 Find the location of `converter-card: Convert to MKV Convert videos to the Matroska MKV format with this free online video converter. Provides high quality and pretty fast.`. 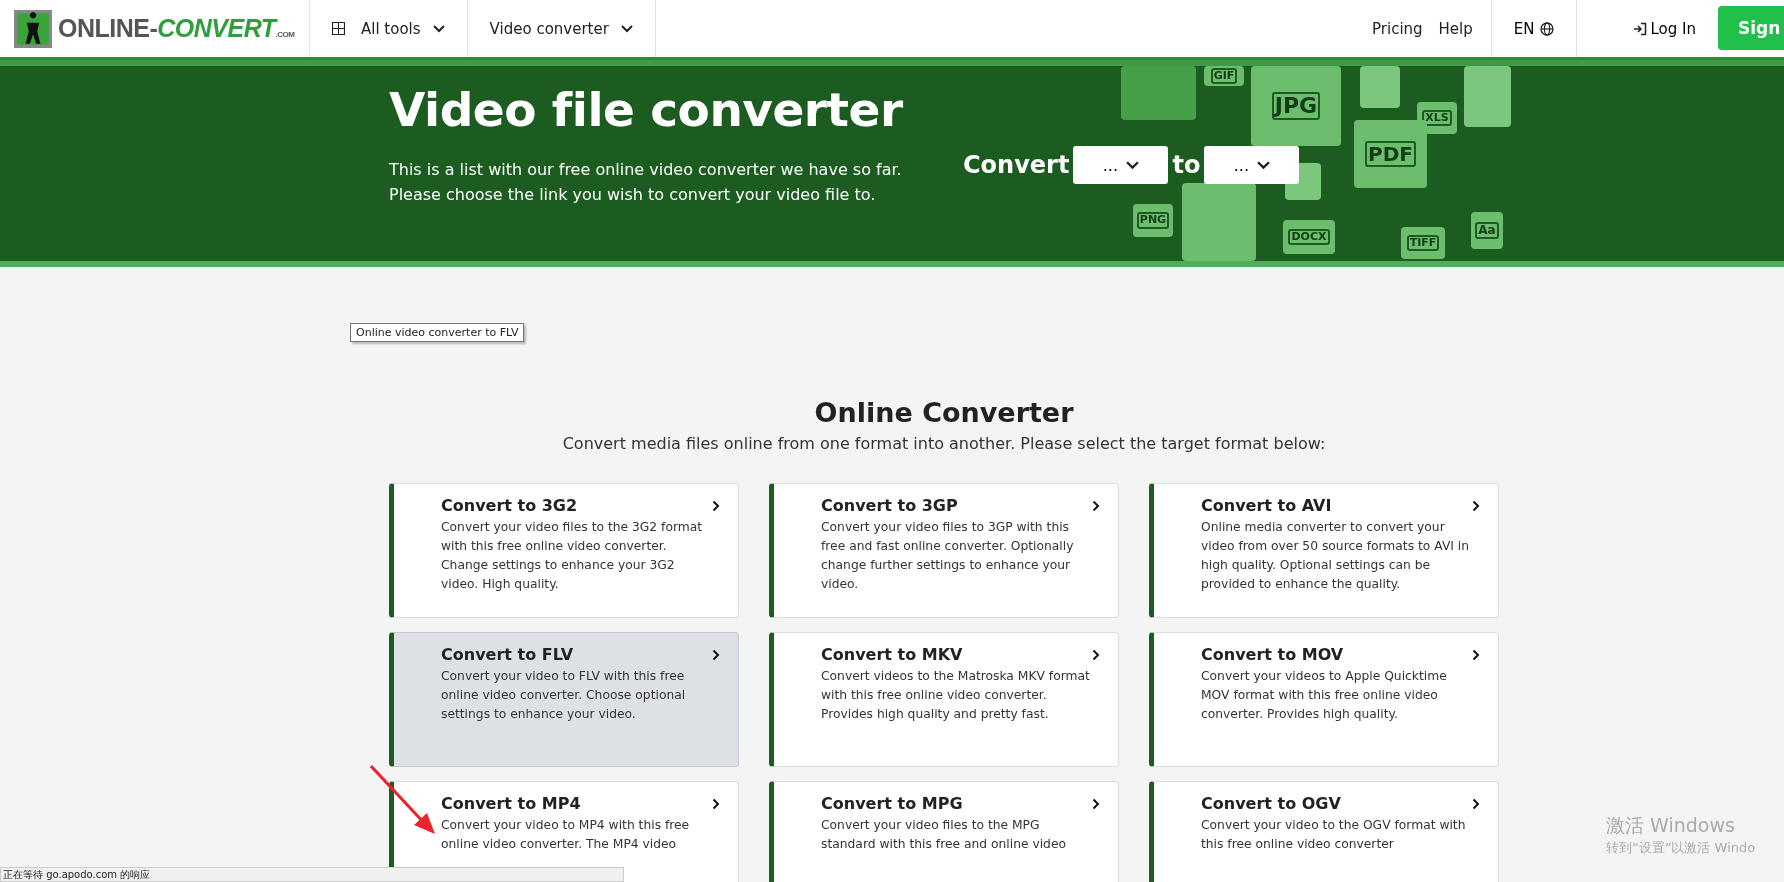

converter-card: Convert to MKV Convert videos to the Matroska MKV format with this free online video converter. Provides high quality and pretty fast. is located at coordinates (944, 699).